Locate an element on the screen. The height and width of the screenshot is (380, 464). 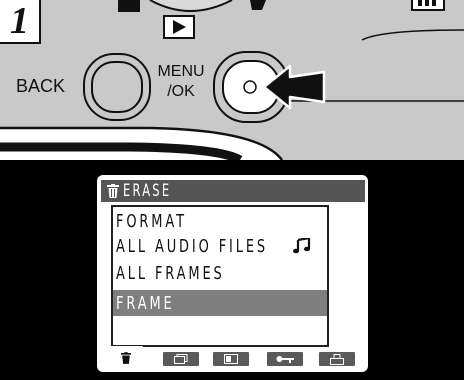
menu-tab-bar is located at coordinates (233, 358).